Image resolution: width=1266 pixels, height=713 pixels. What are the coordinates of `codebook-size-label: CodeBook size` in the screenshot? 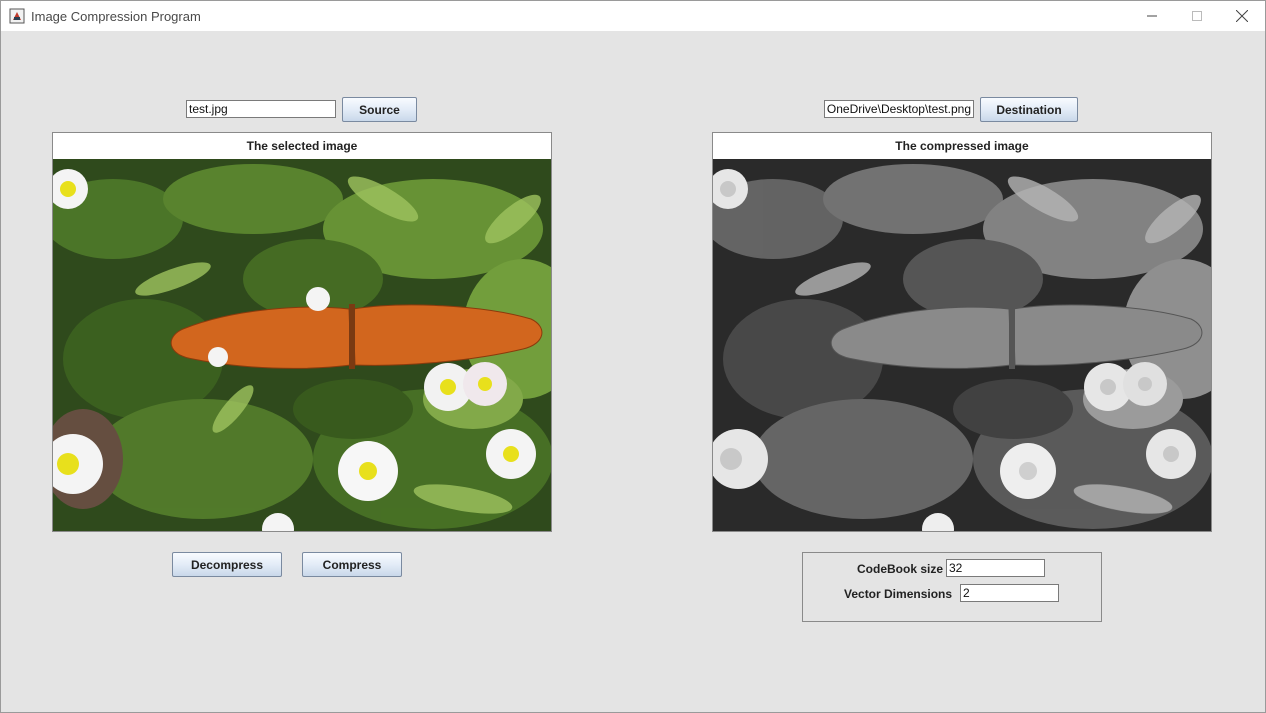 It's located at (900, 569).